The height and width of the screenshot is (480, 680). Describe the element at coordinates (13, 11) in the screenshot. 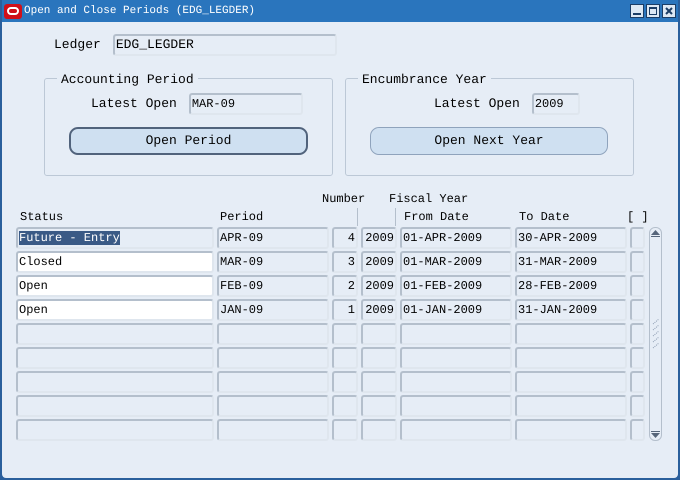

I see `app-logo-icon` at that location.